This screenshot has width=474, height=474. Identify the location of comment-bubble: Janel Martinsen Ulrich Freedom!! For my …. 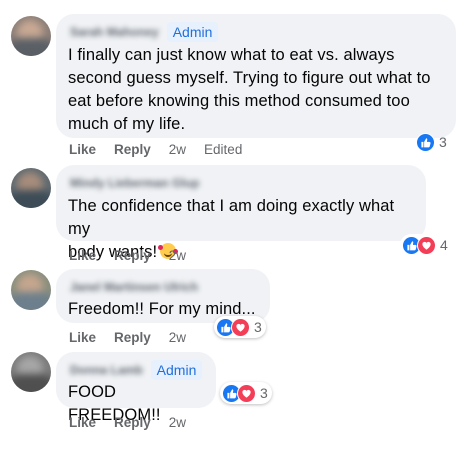
(163, 296).